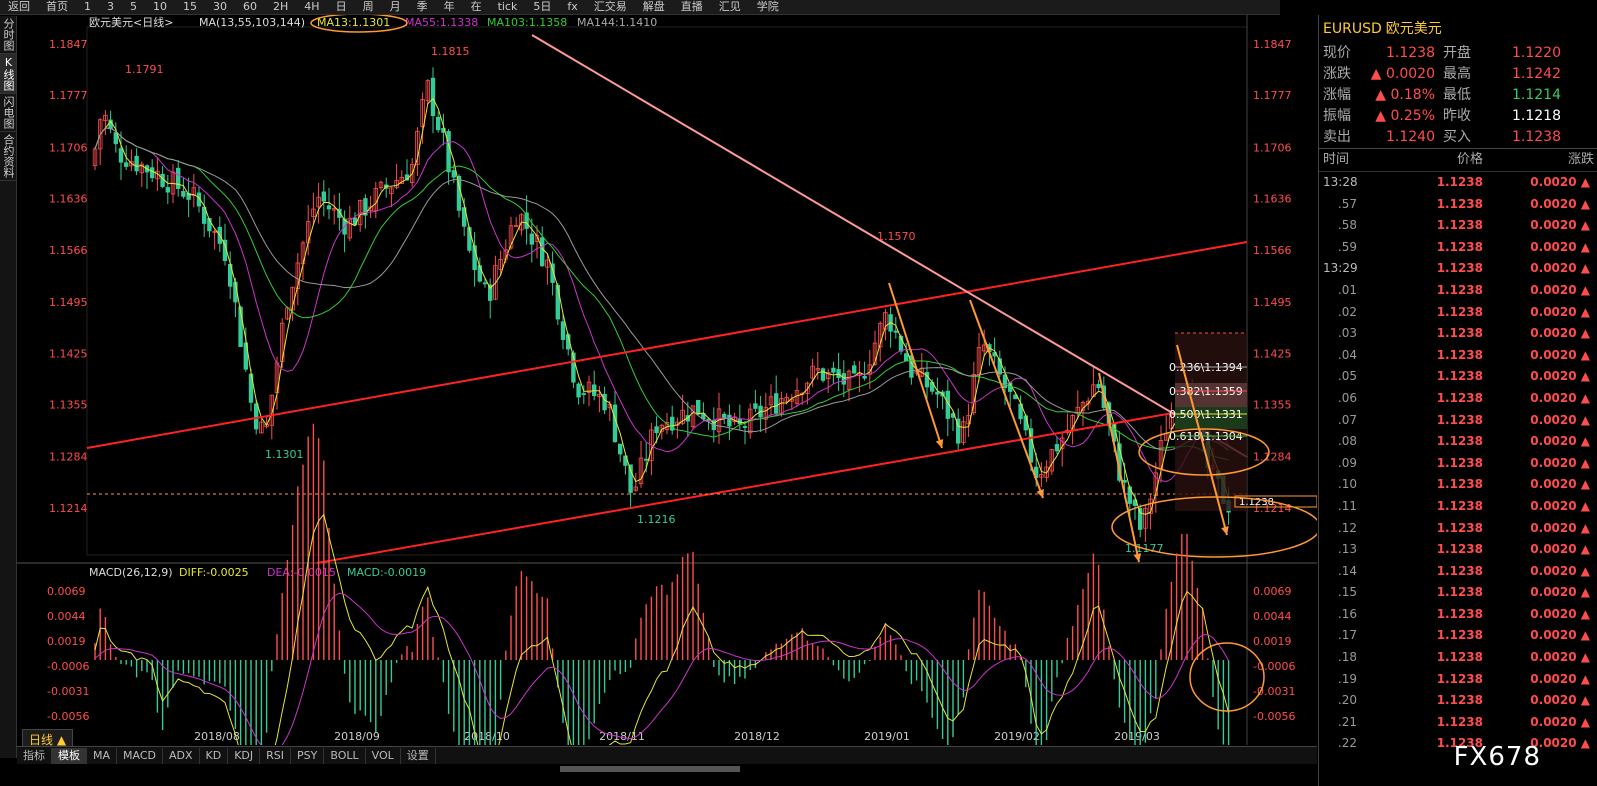  I want to click on tick-row: .09 1.1238 0.0020 ▲, so click(1458, 464).